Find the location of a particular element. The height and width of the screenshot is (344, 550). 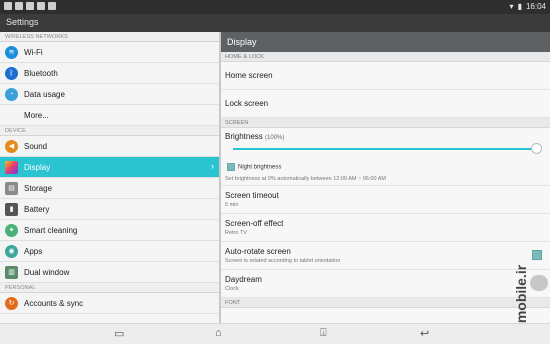

sidebar-item-label: Sound is located at coordinates (36, 146).